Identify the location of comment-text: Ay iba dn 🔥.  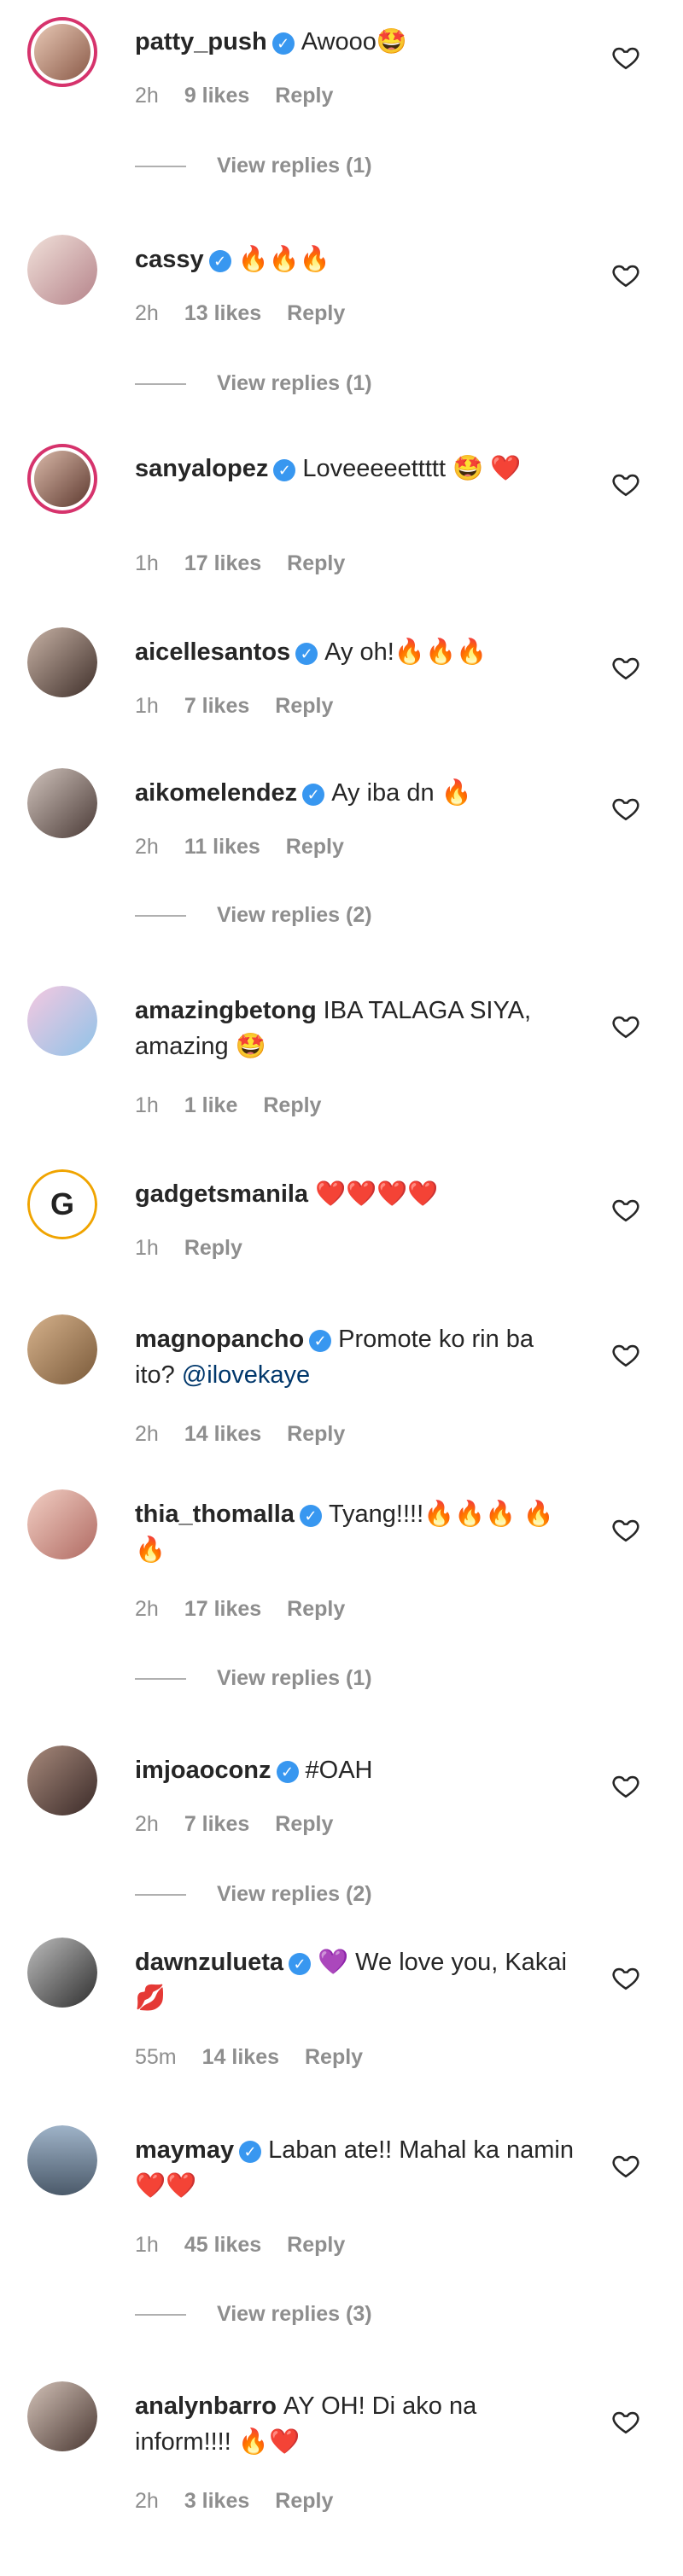
(402, 793).